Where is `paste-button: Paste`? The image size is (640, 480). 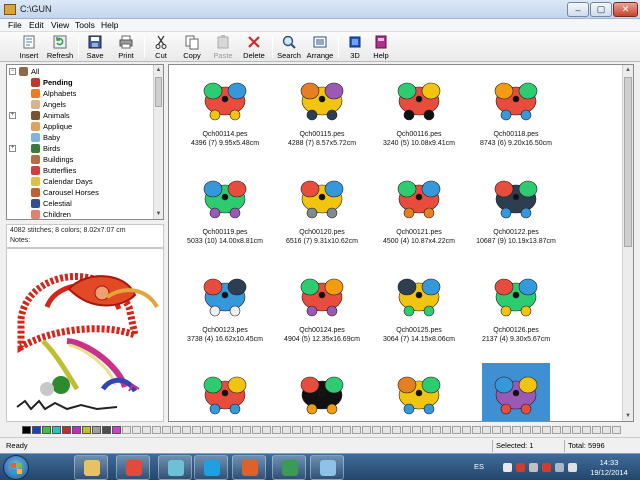 paste-button: Paste is located at coordinates (223, 47).